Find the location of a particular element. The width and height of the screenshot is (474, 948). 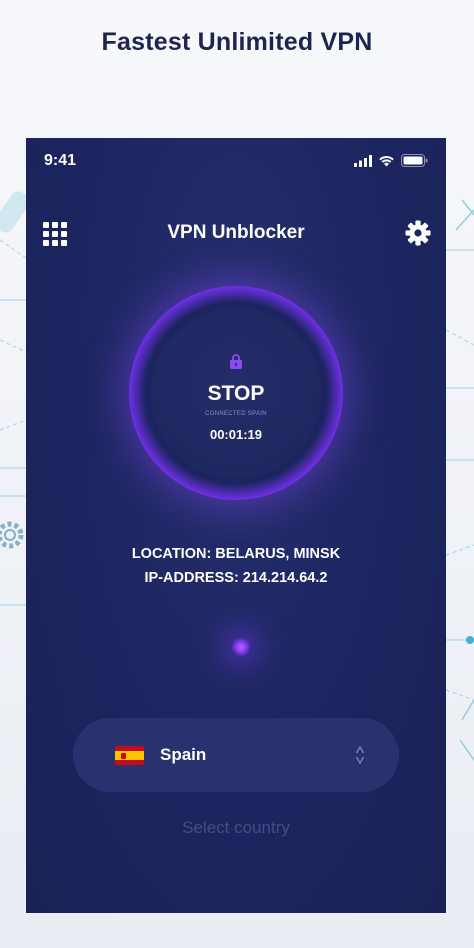

connect-toggle-button: STOP CONNECTED SPAIN 00:01:19 is located at coordinates (236, 393).